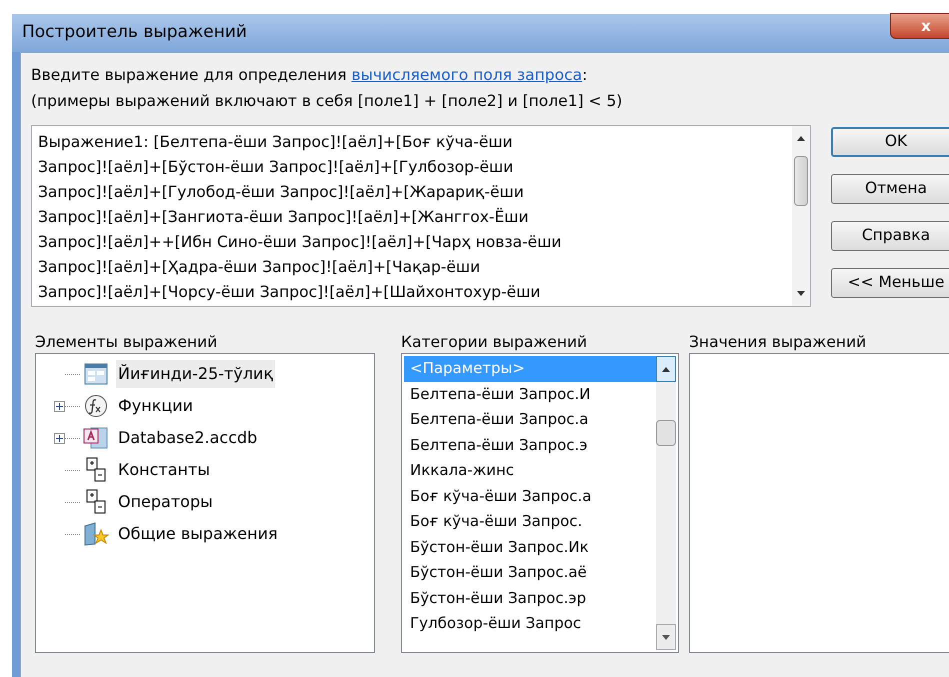 The width and height of the screenshot is (949, 677). What do you see at coordinates (530, 547) in the screenshot?
I see `category-item: Бўстон-ёши Запрос.Ик` at bounding box center [530, 547].